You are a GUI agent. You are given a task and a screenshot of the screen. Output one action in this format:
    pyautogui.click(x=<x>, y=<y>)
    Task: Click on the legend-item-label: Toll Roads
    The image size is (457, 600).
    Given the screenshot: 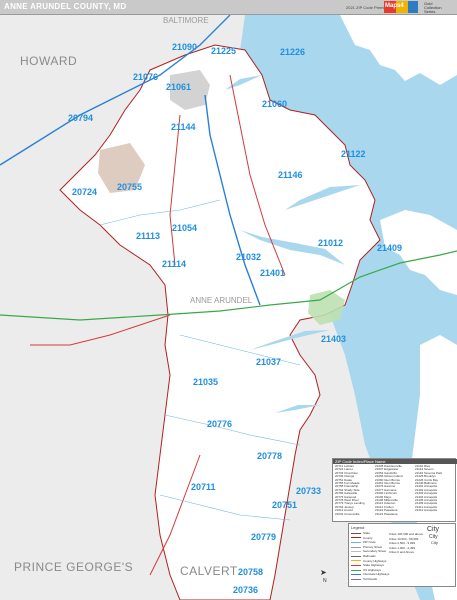 What is the action you would take?
    pyautogui.click(x=370, y=579)
    